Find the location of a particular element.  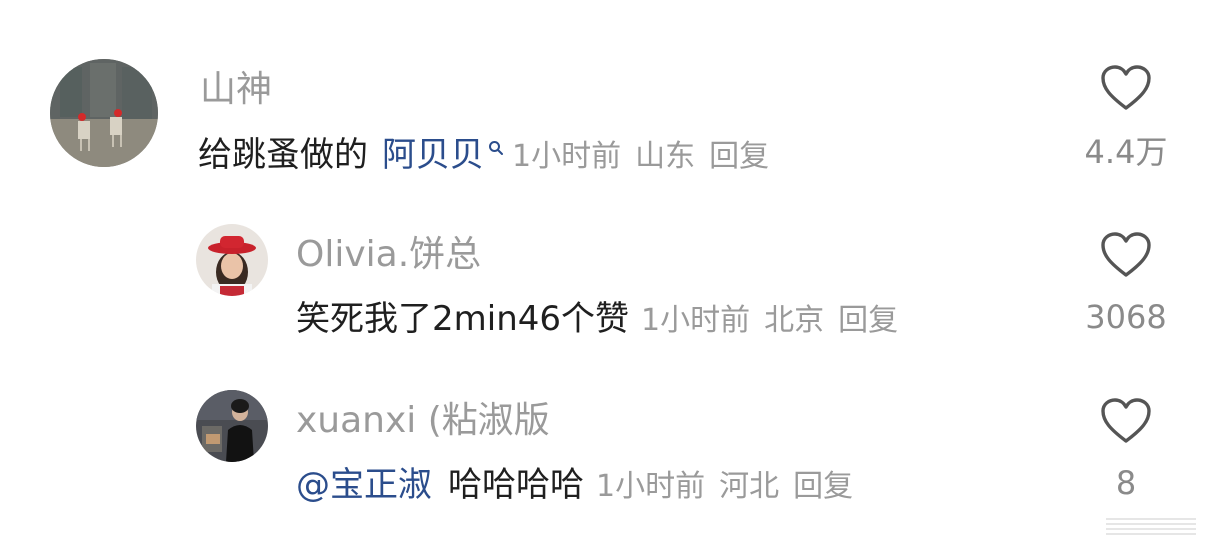

like-button: 8 is located at coordinates (1126, 448).